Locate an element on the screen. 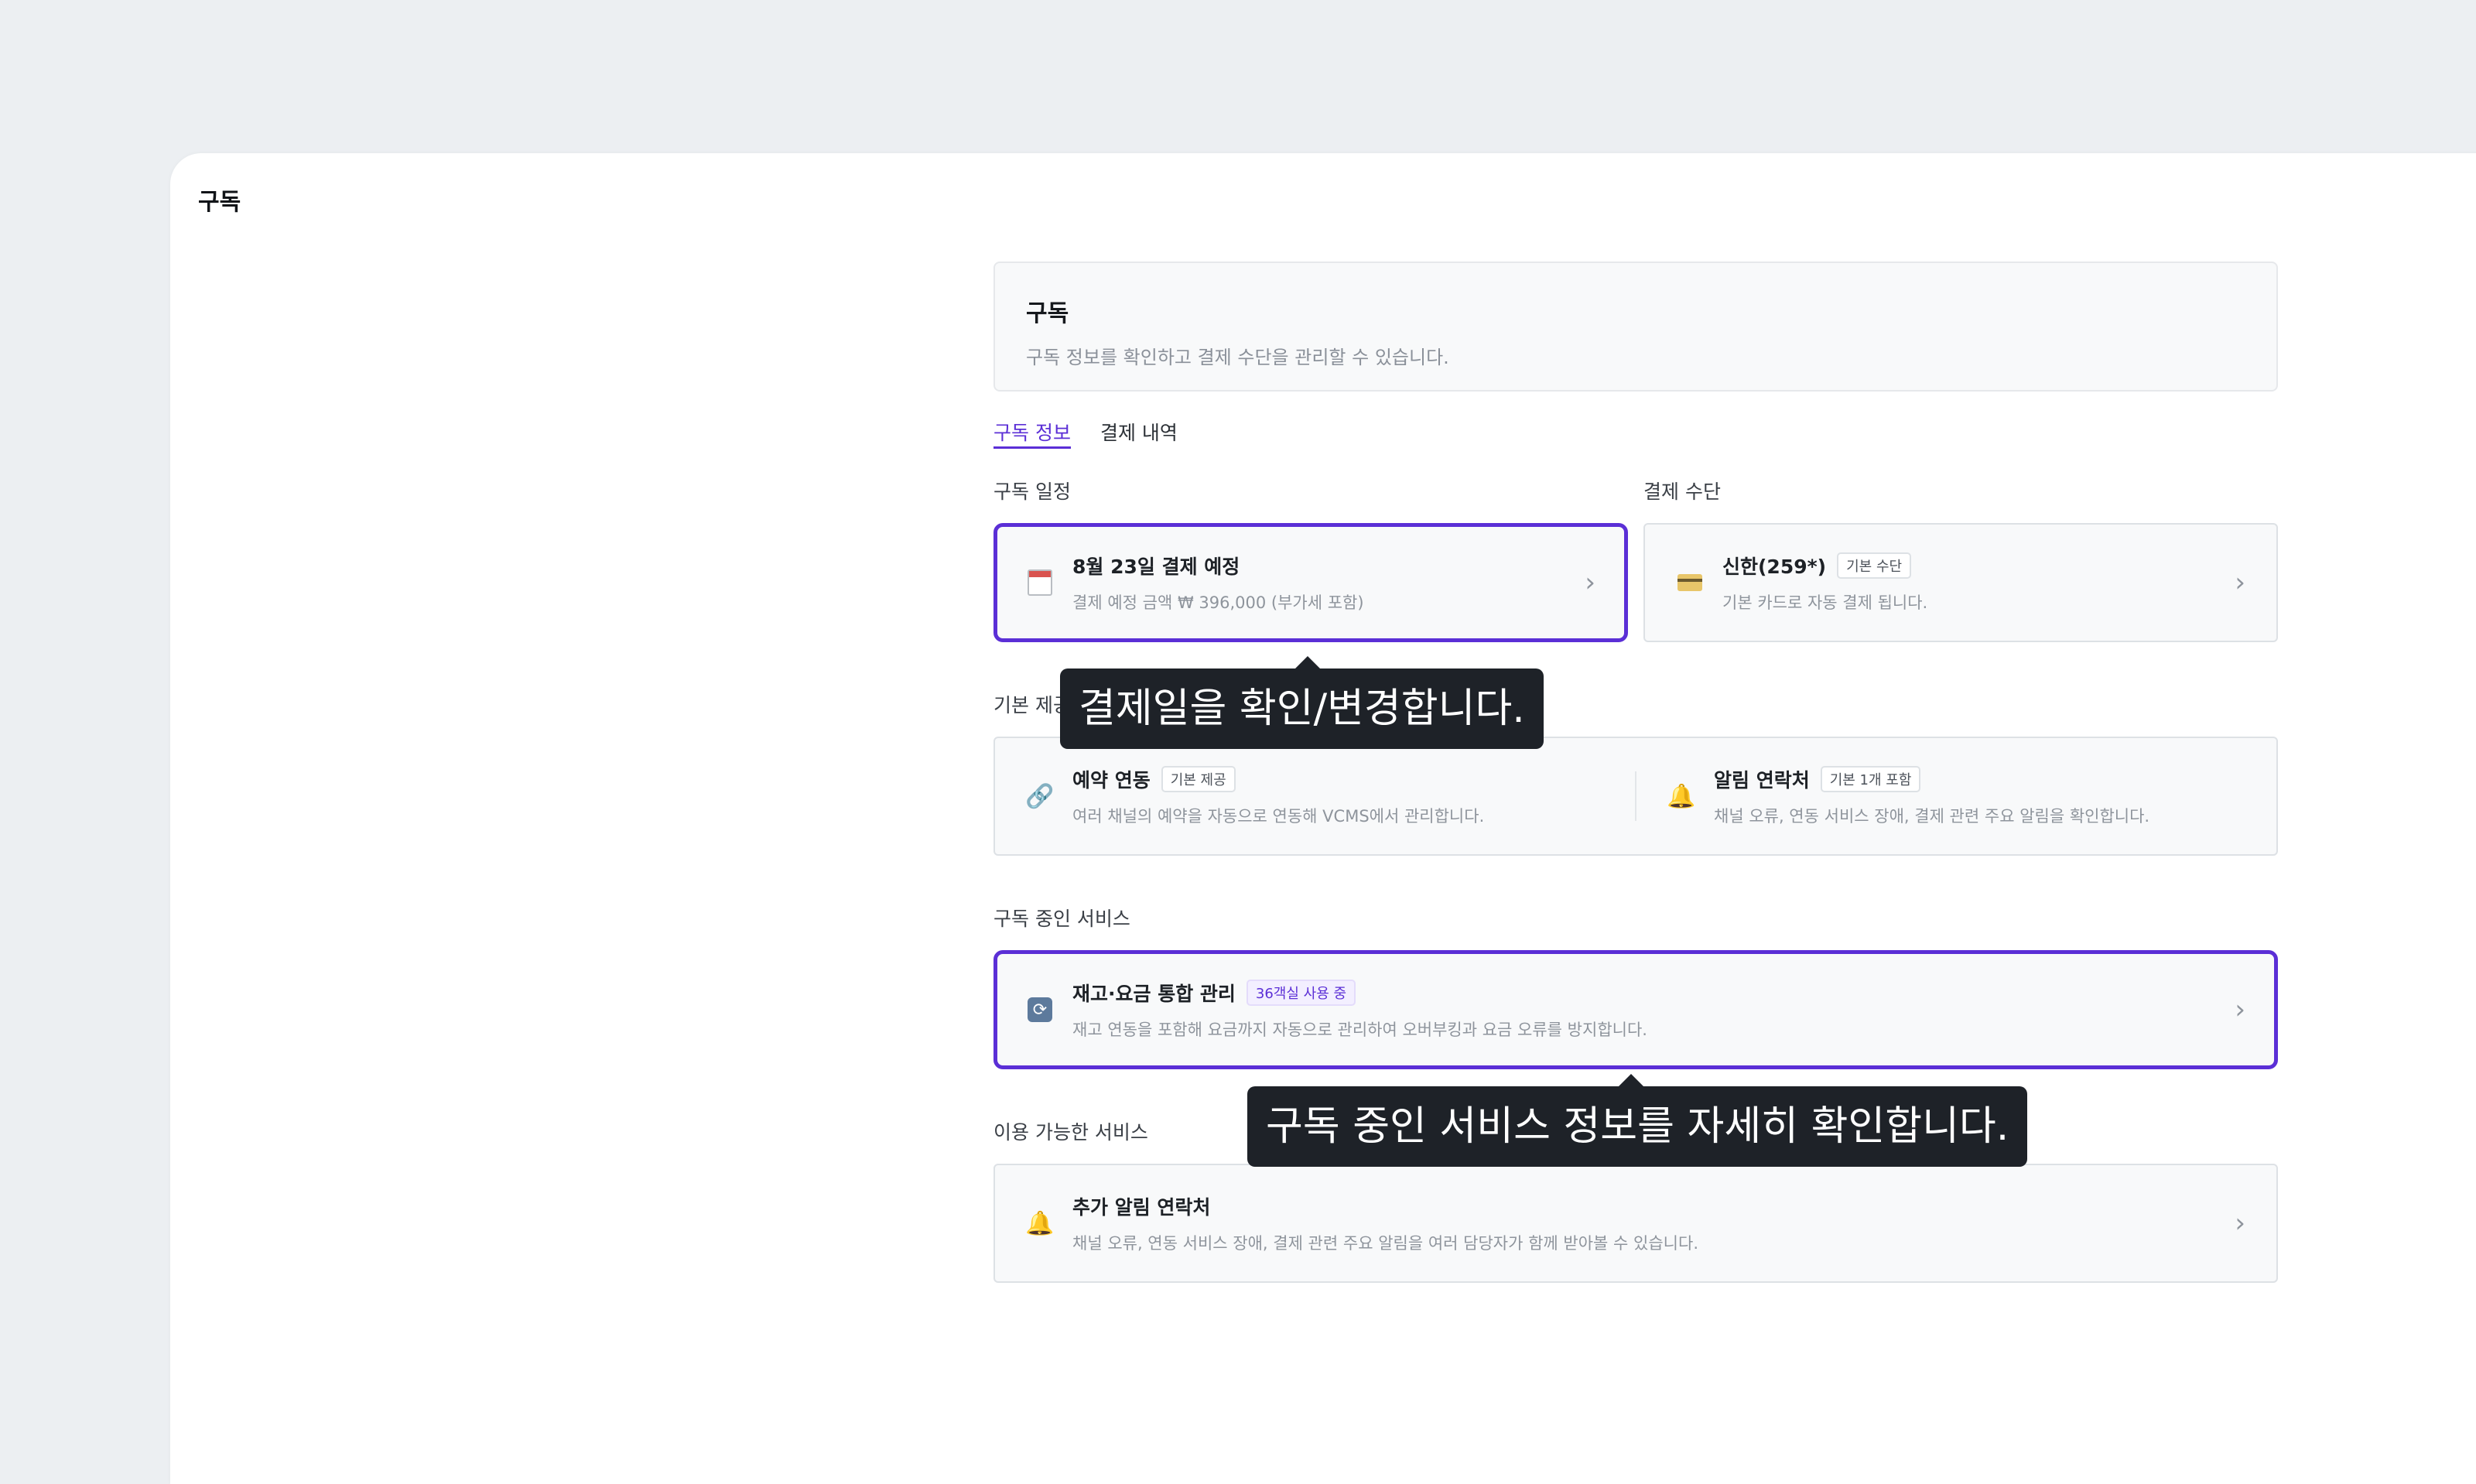 The image size is (2476, 1484). subscribed-tooltip-text: 구독 중인 서비스 정보를 자세히 확인합니다. is located at coordinates (1637, 1127).